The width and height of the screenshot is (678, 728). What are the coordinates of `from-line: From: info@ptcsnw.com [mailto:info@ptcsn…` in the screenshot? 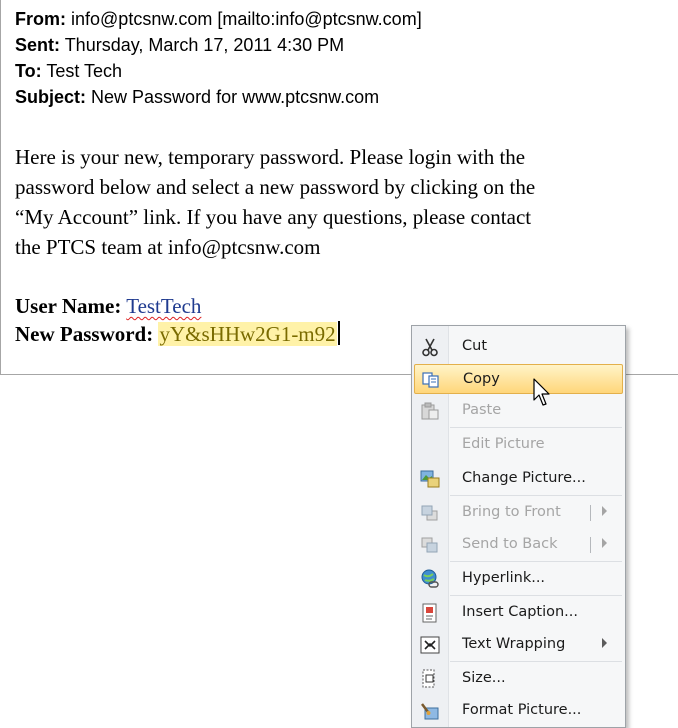 It's located at (218, 19).